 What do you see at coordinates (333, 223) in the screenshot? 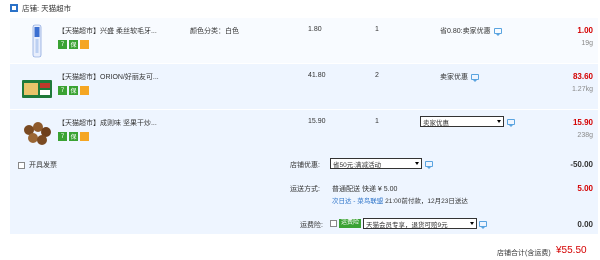
I see `insurance-checkbox` at bounding box center [333, 223].